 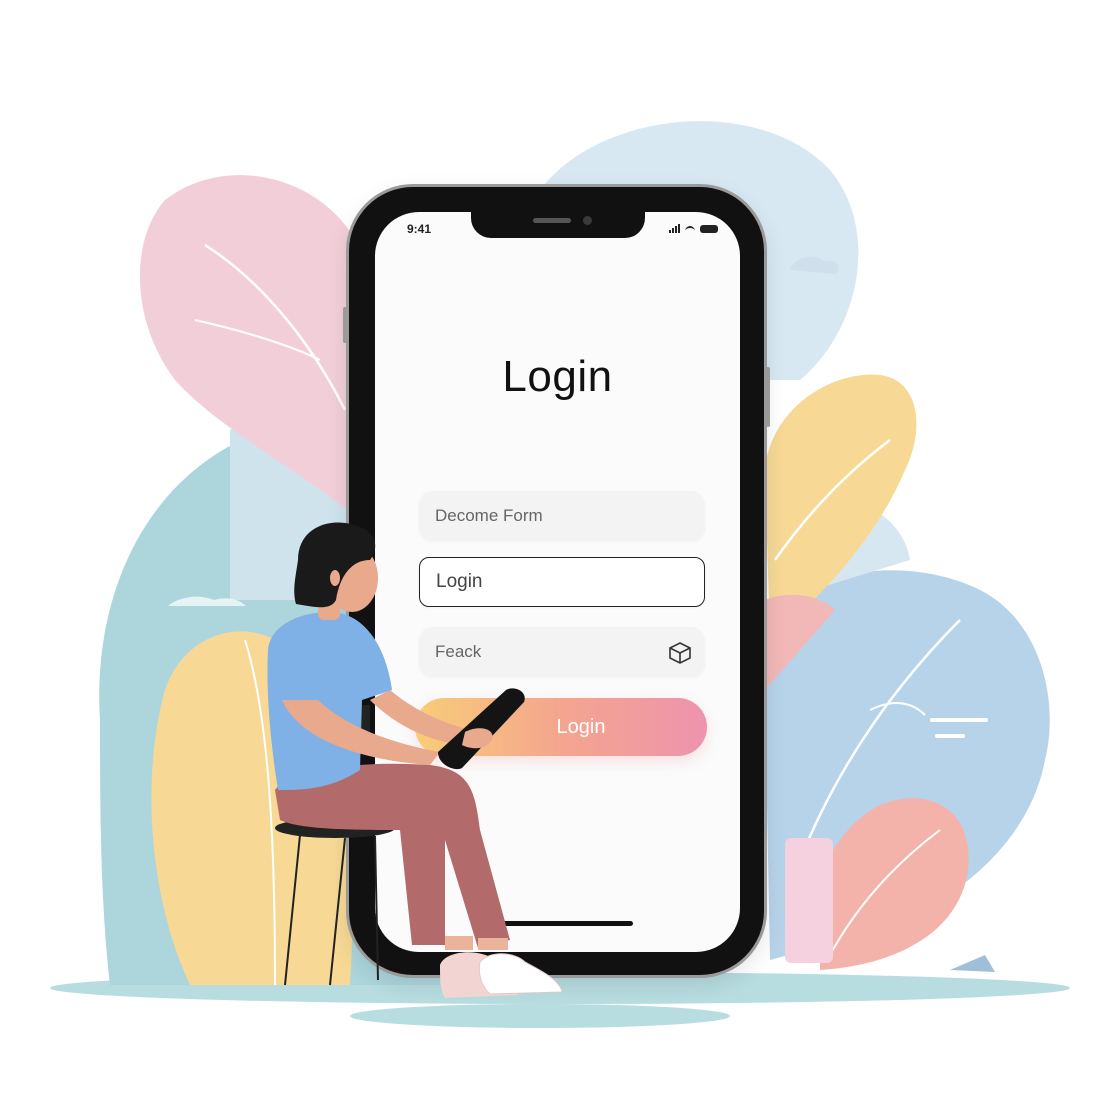 What do you see at coordinates (674, 228) in the screenshot?
I see `signal-icon` at bounding box center [674, 228].